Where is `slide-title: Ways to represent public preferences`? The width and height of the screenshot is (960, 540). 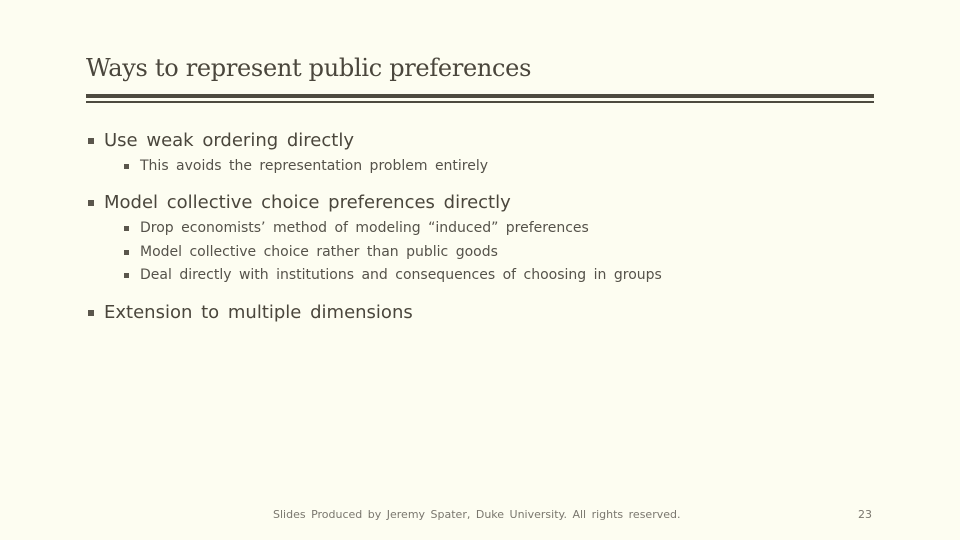 slide-title: Ways to represent public preferences is located at coordinates (309, 68).